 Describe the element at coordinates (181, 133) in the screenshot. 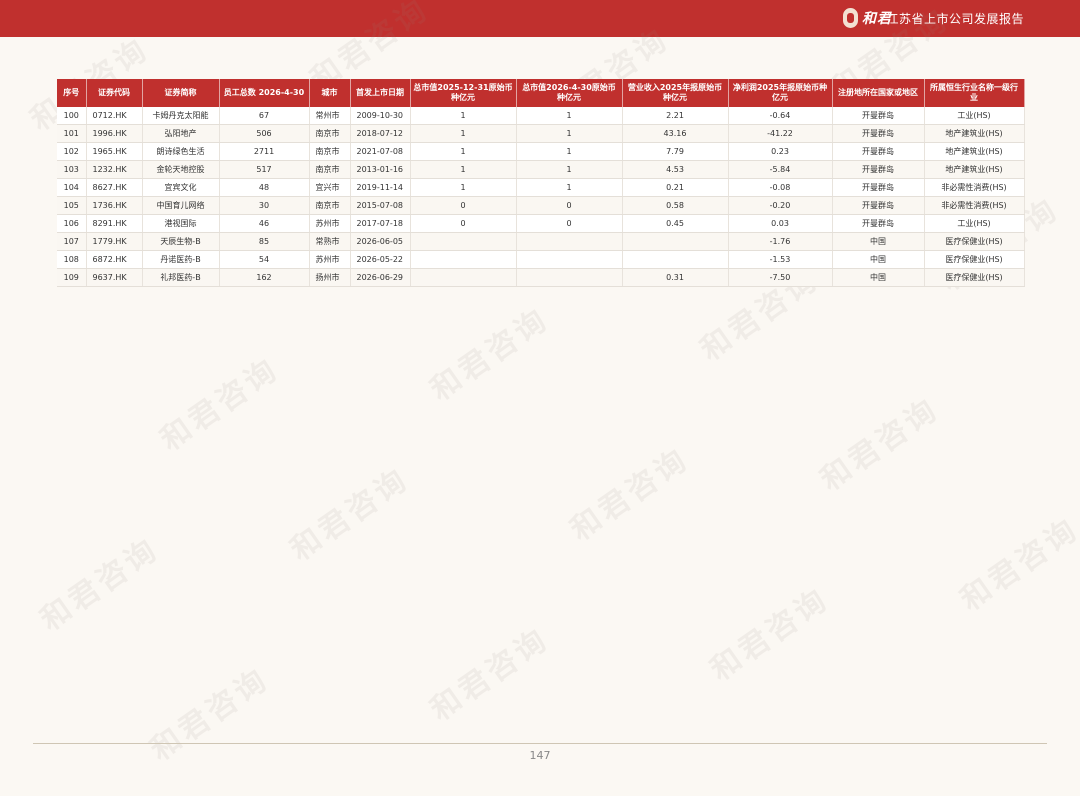

I see `table-cell: 弘阳地产` at that location.